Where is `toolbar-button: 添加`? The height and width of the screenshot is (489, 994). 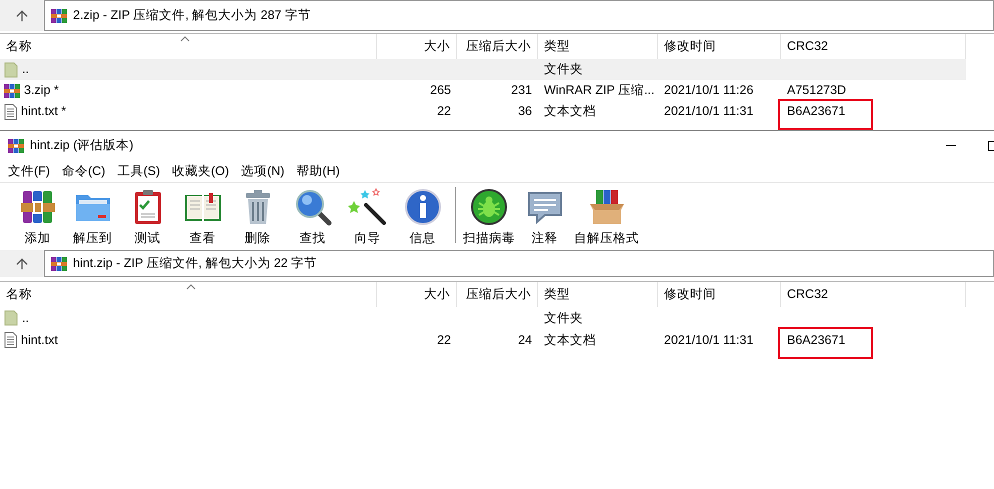 toolbar-button: 添加 is located at coordinates (37, 217).